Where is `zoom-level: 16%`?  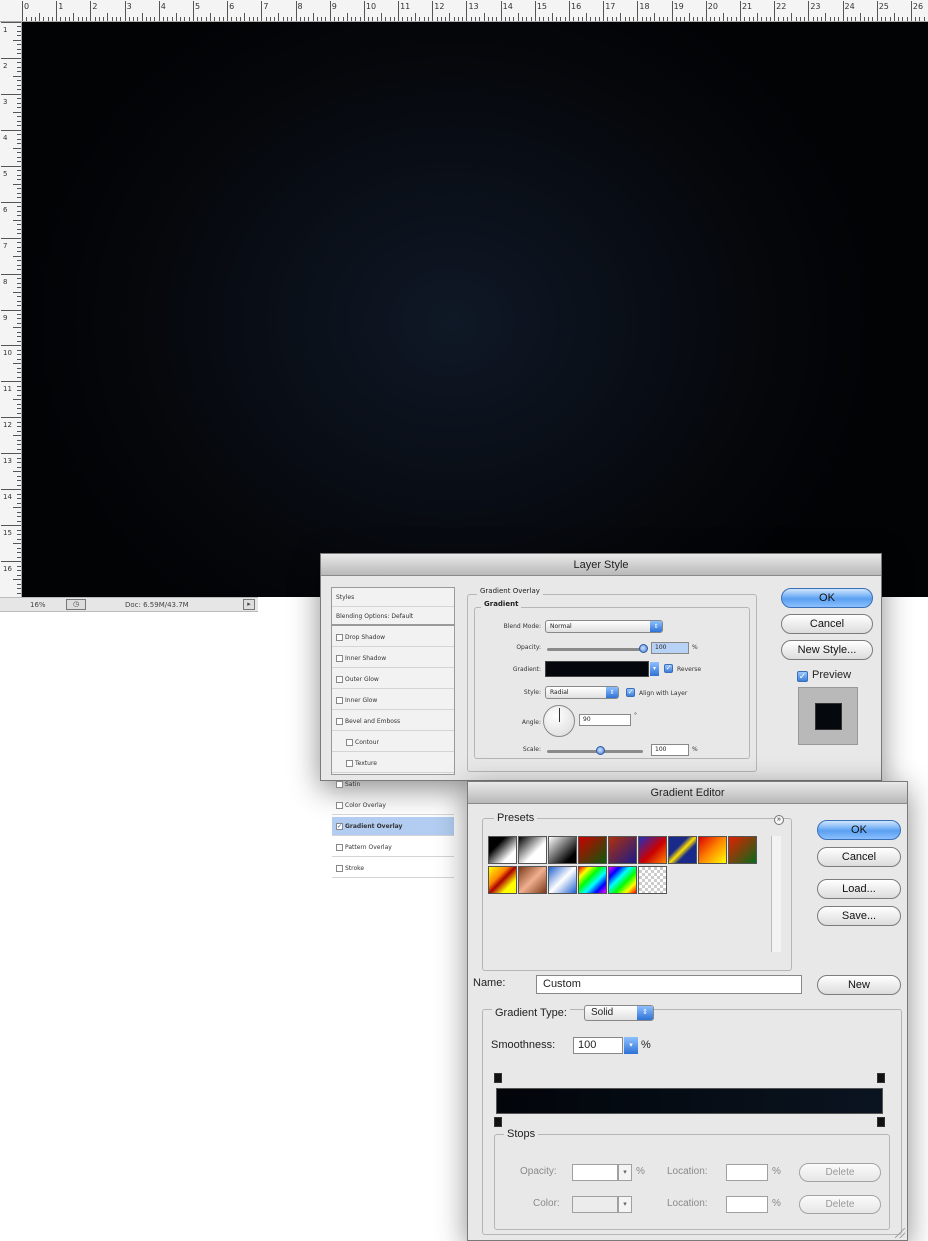
zoom-level: 16% is located at coordinates (38, 605).